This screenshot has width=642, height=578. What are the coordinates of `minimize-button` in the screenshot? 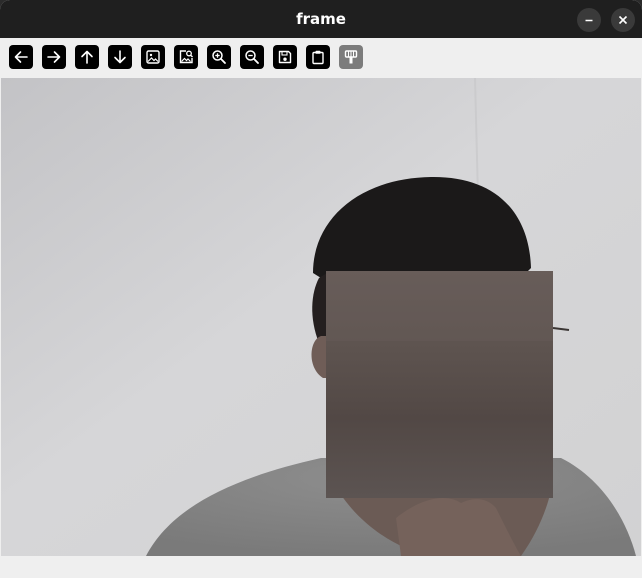 It's located at (589, 20).